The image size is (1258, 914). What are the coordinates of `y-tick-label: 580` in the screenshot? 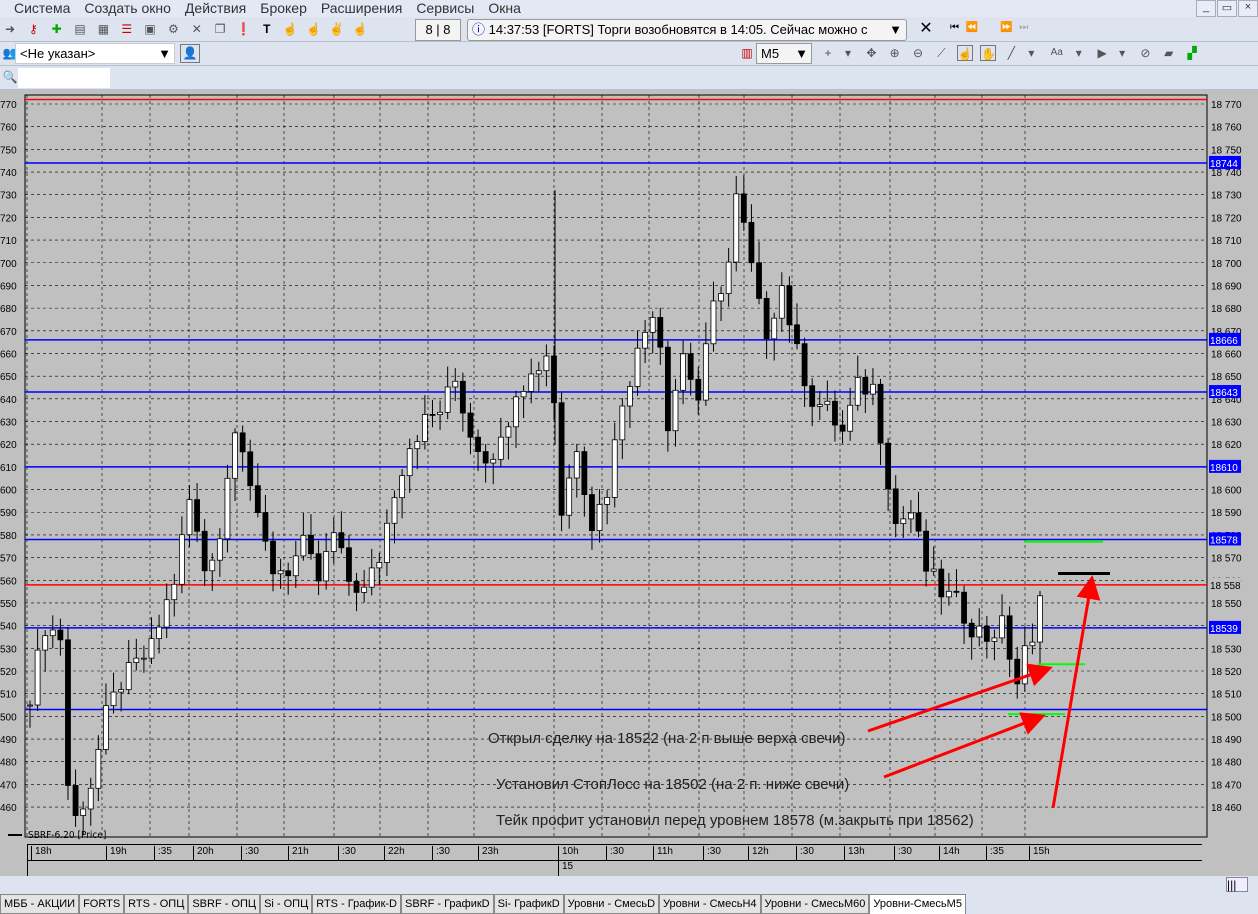 It's located at (8, 536).